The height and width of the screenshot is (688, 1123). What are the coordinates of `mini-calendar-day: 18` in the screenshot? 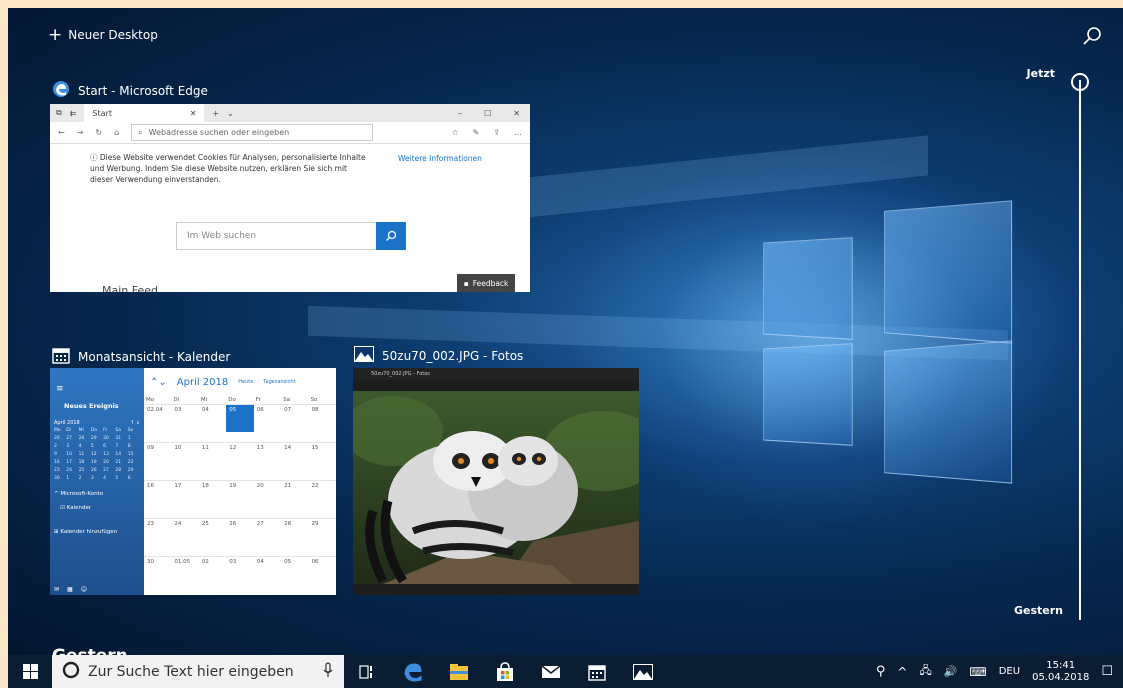 It's located at (85, 462).